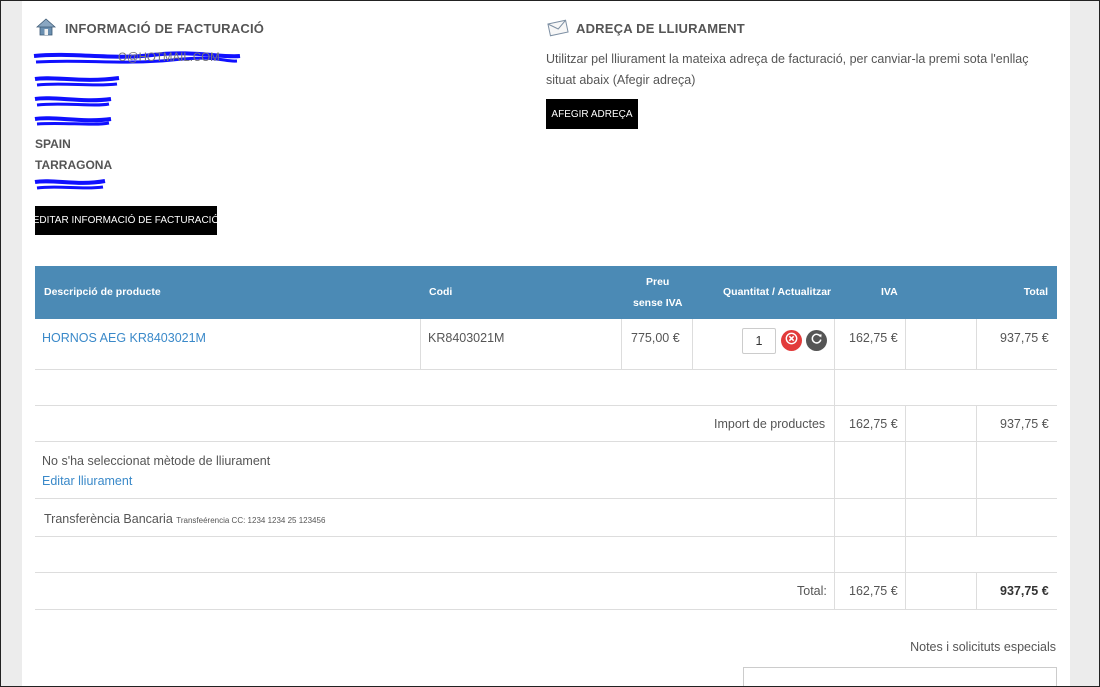 The height and width of the screenshot is (687, 1100). What do you see at coordinates (660, 28) in the screenshot?
I see `shipping-title: ADREÇA DE LLIURAMENT` at bounding box center [660, 28].